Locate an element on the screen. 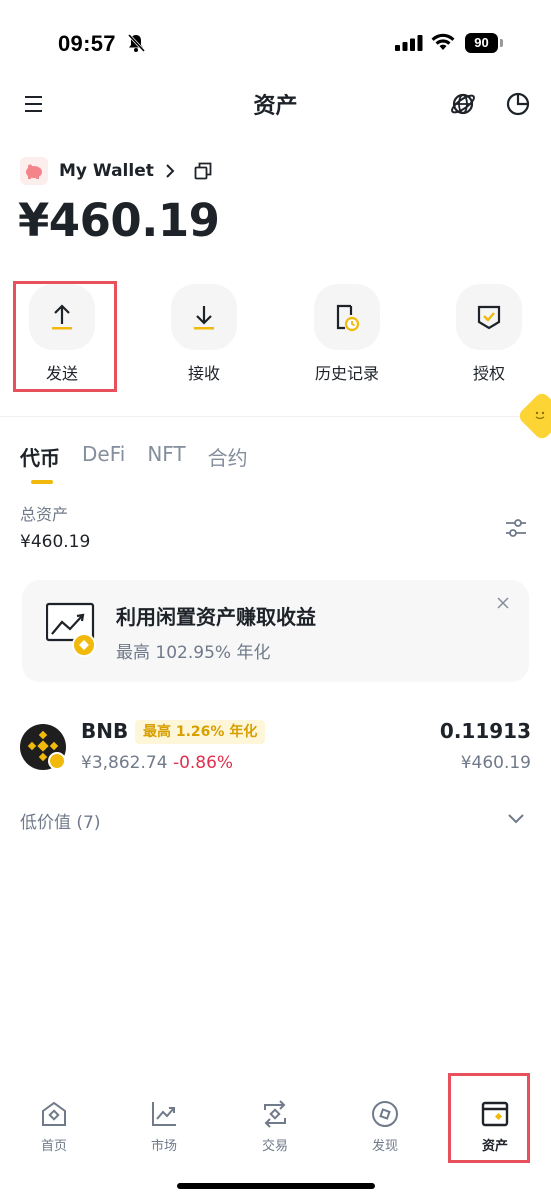  wallet-selector: My Wallet is located at coordinates (116, 171).